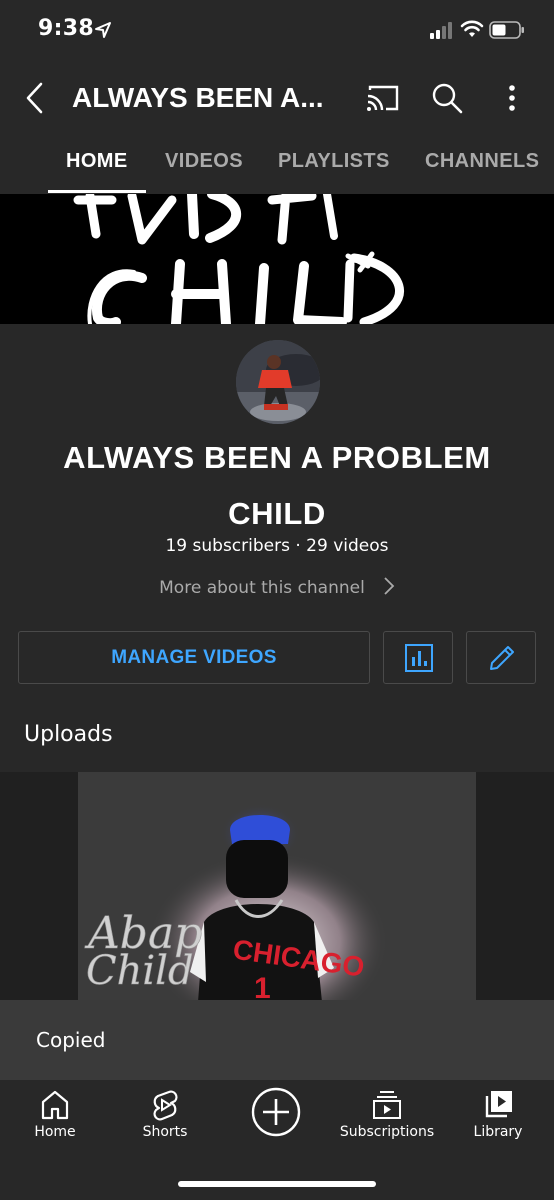  I want to click on search-icon, so click(447, 98).